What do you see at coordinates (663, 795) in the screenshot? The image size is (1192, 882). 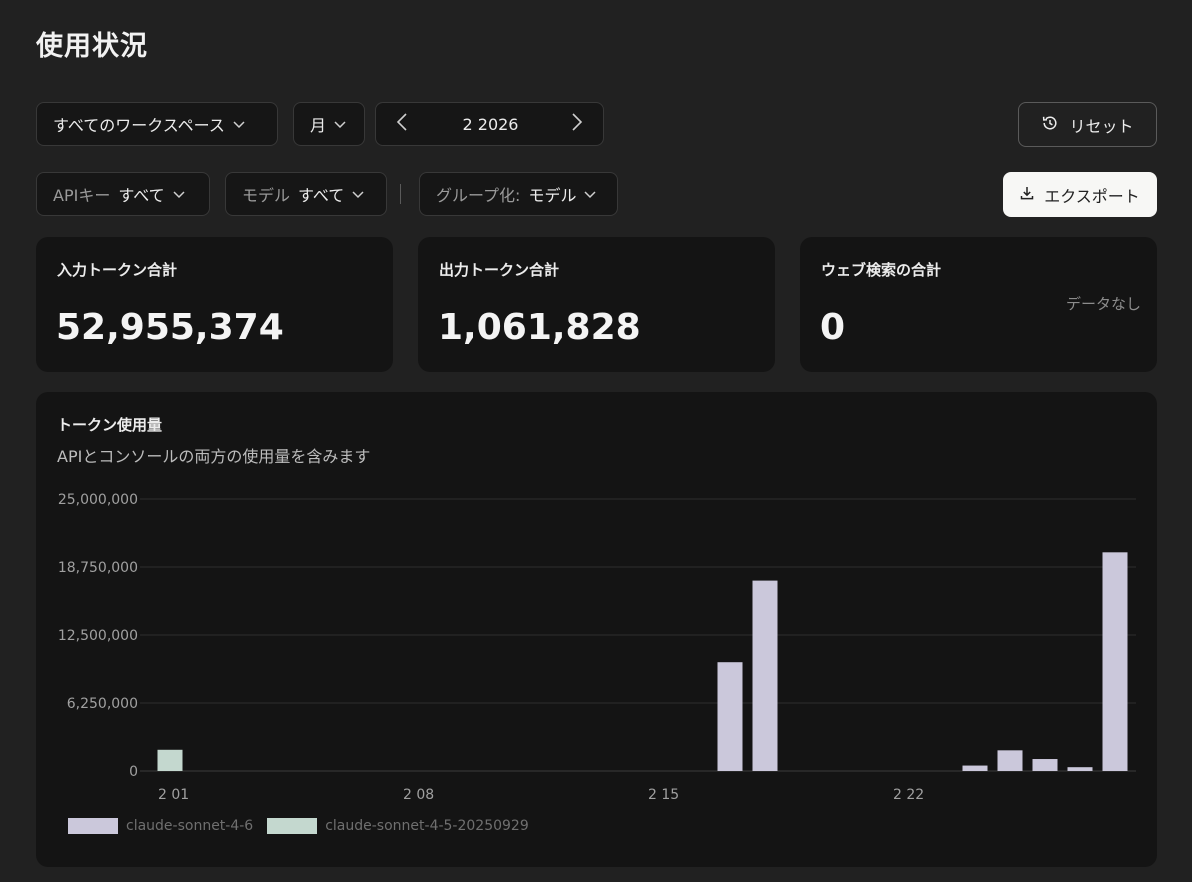 I see `x-tick-label: 2 15` at bounding box center [663, 795].